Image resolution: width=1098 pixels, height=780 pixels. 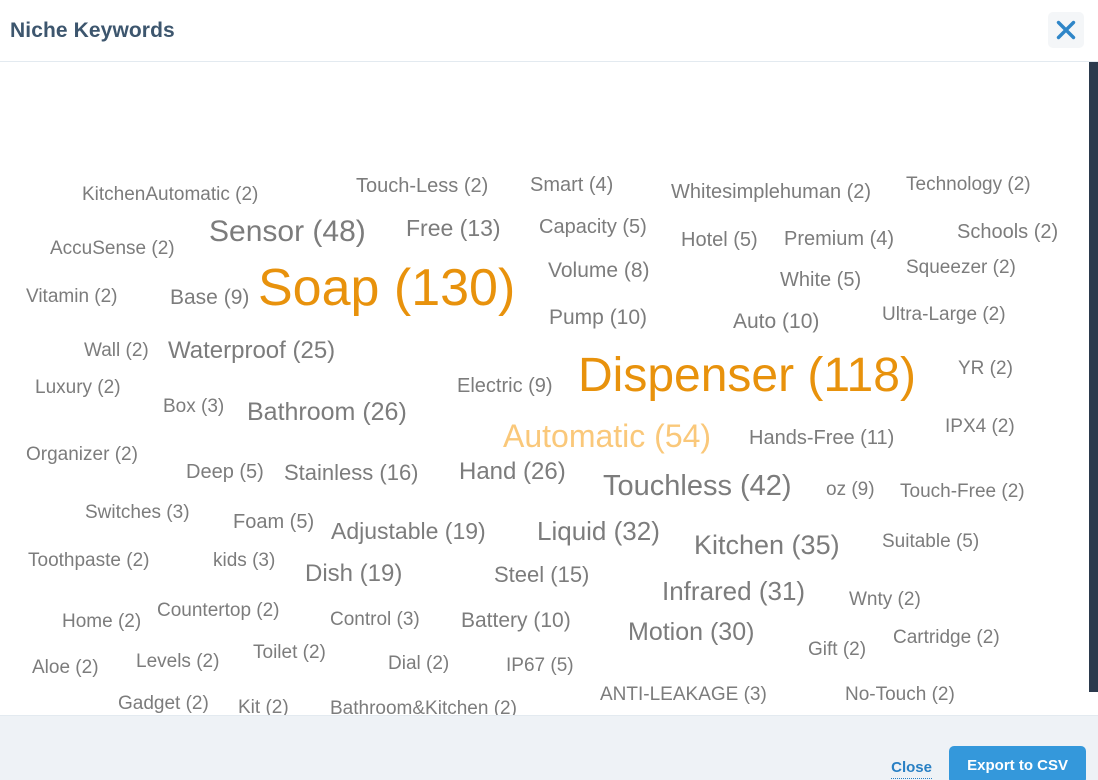 I want to click on word-cloud-item: Touch-Less (2), so click(x=422, y=186).